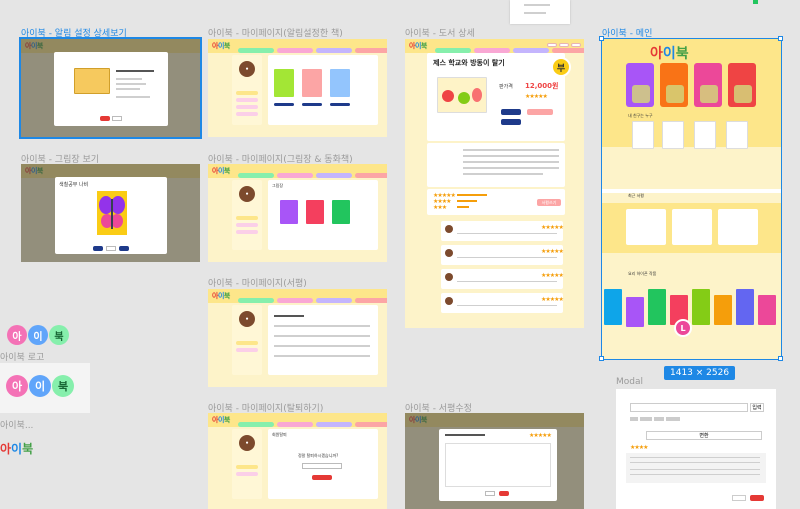 This screenshot has height=509, width=800. What do you see at coordinates (98, 248) in the screenshot?
I see `prev-button` at bounding box center [98, 248].